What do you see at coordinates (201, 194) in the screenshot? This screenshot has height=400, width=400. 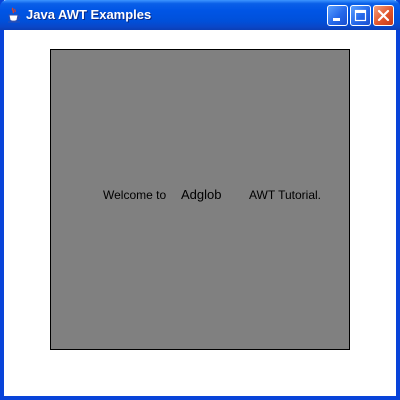 I see `brand-label: Adglob` at bounding box center [201, 194].